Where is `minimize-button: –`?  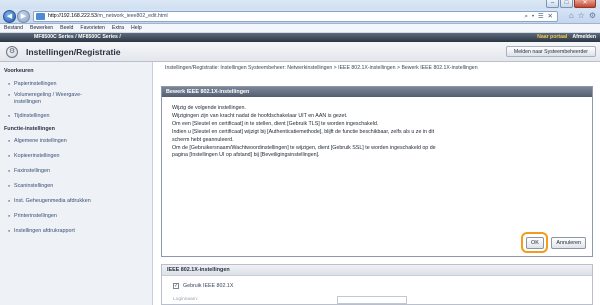
minimize-button: – is located at coordinates (552, 4).